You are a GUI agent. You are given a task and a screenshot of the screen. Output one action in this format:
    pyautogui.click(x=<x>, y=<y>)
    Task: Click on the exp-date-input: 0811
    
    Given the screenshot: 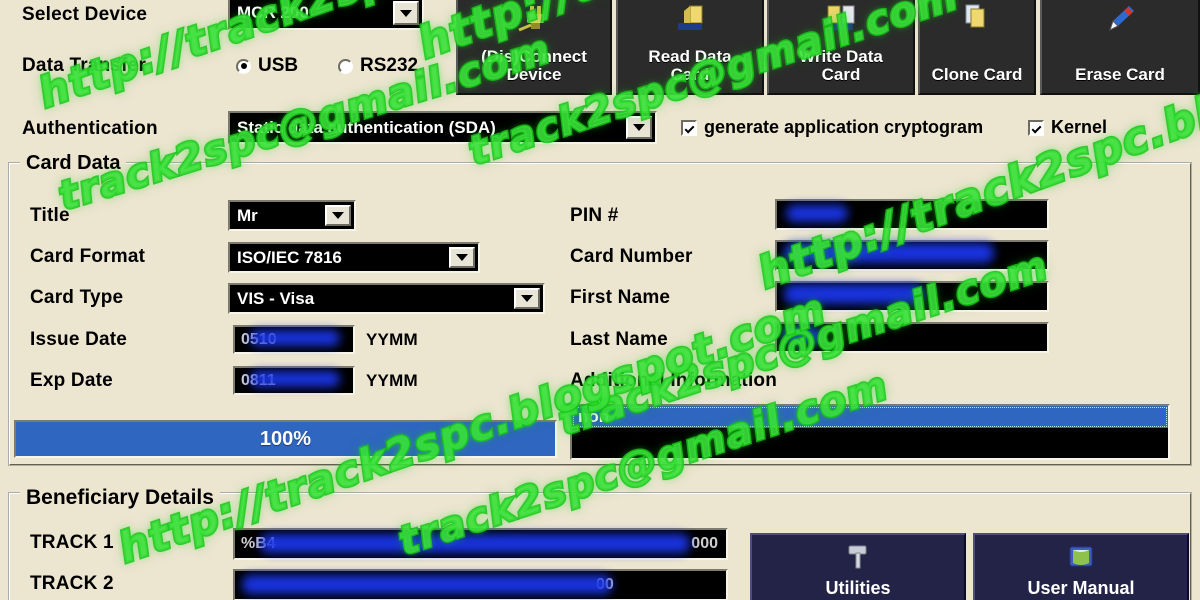 What is the action you would take?
    pyautogui.click(x=294, y=380)
    